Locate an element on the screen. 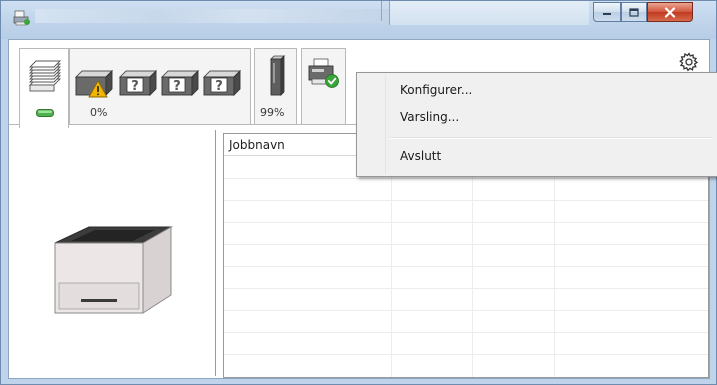 This screenshot has height=385, width=717. printer-app-icon is located at coordinates (21, 18).